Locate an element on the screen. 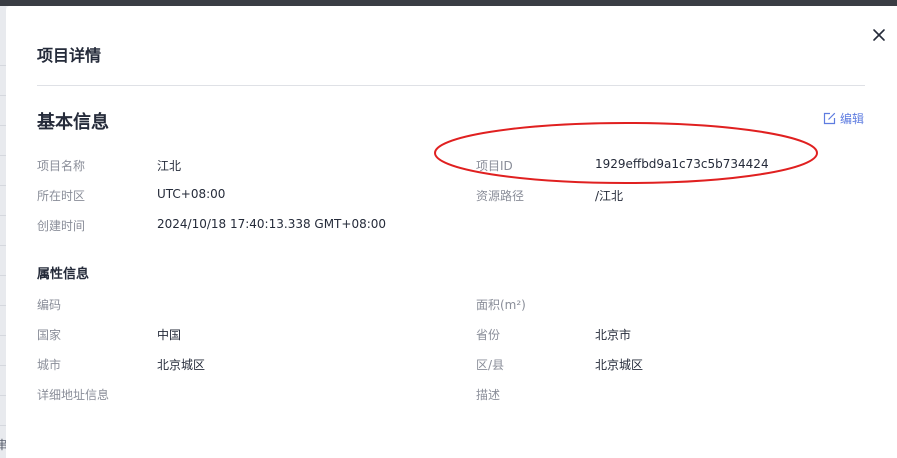  field-label-address: 详细地址信息 is located at coordinates (73, 395).